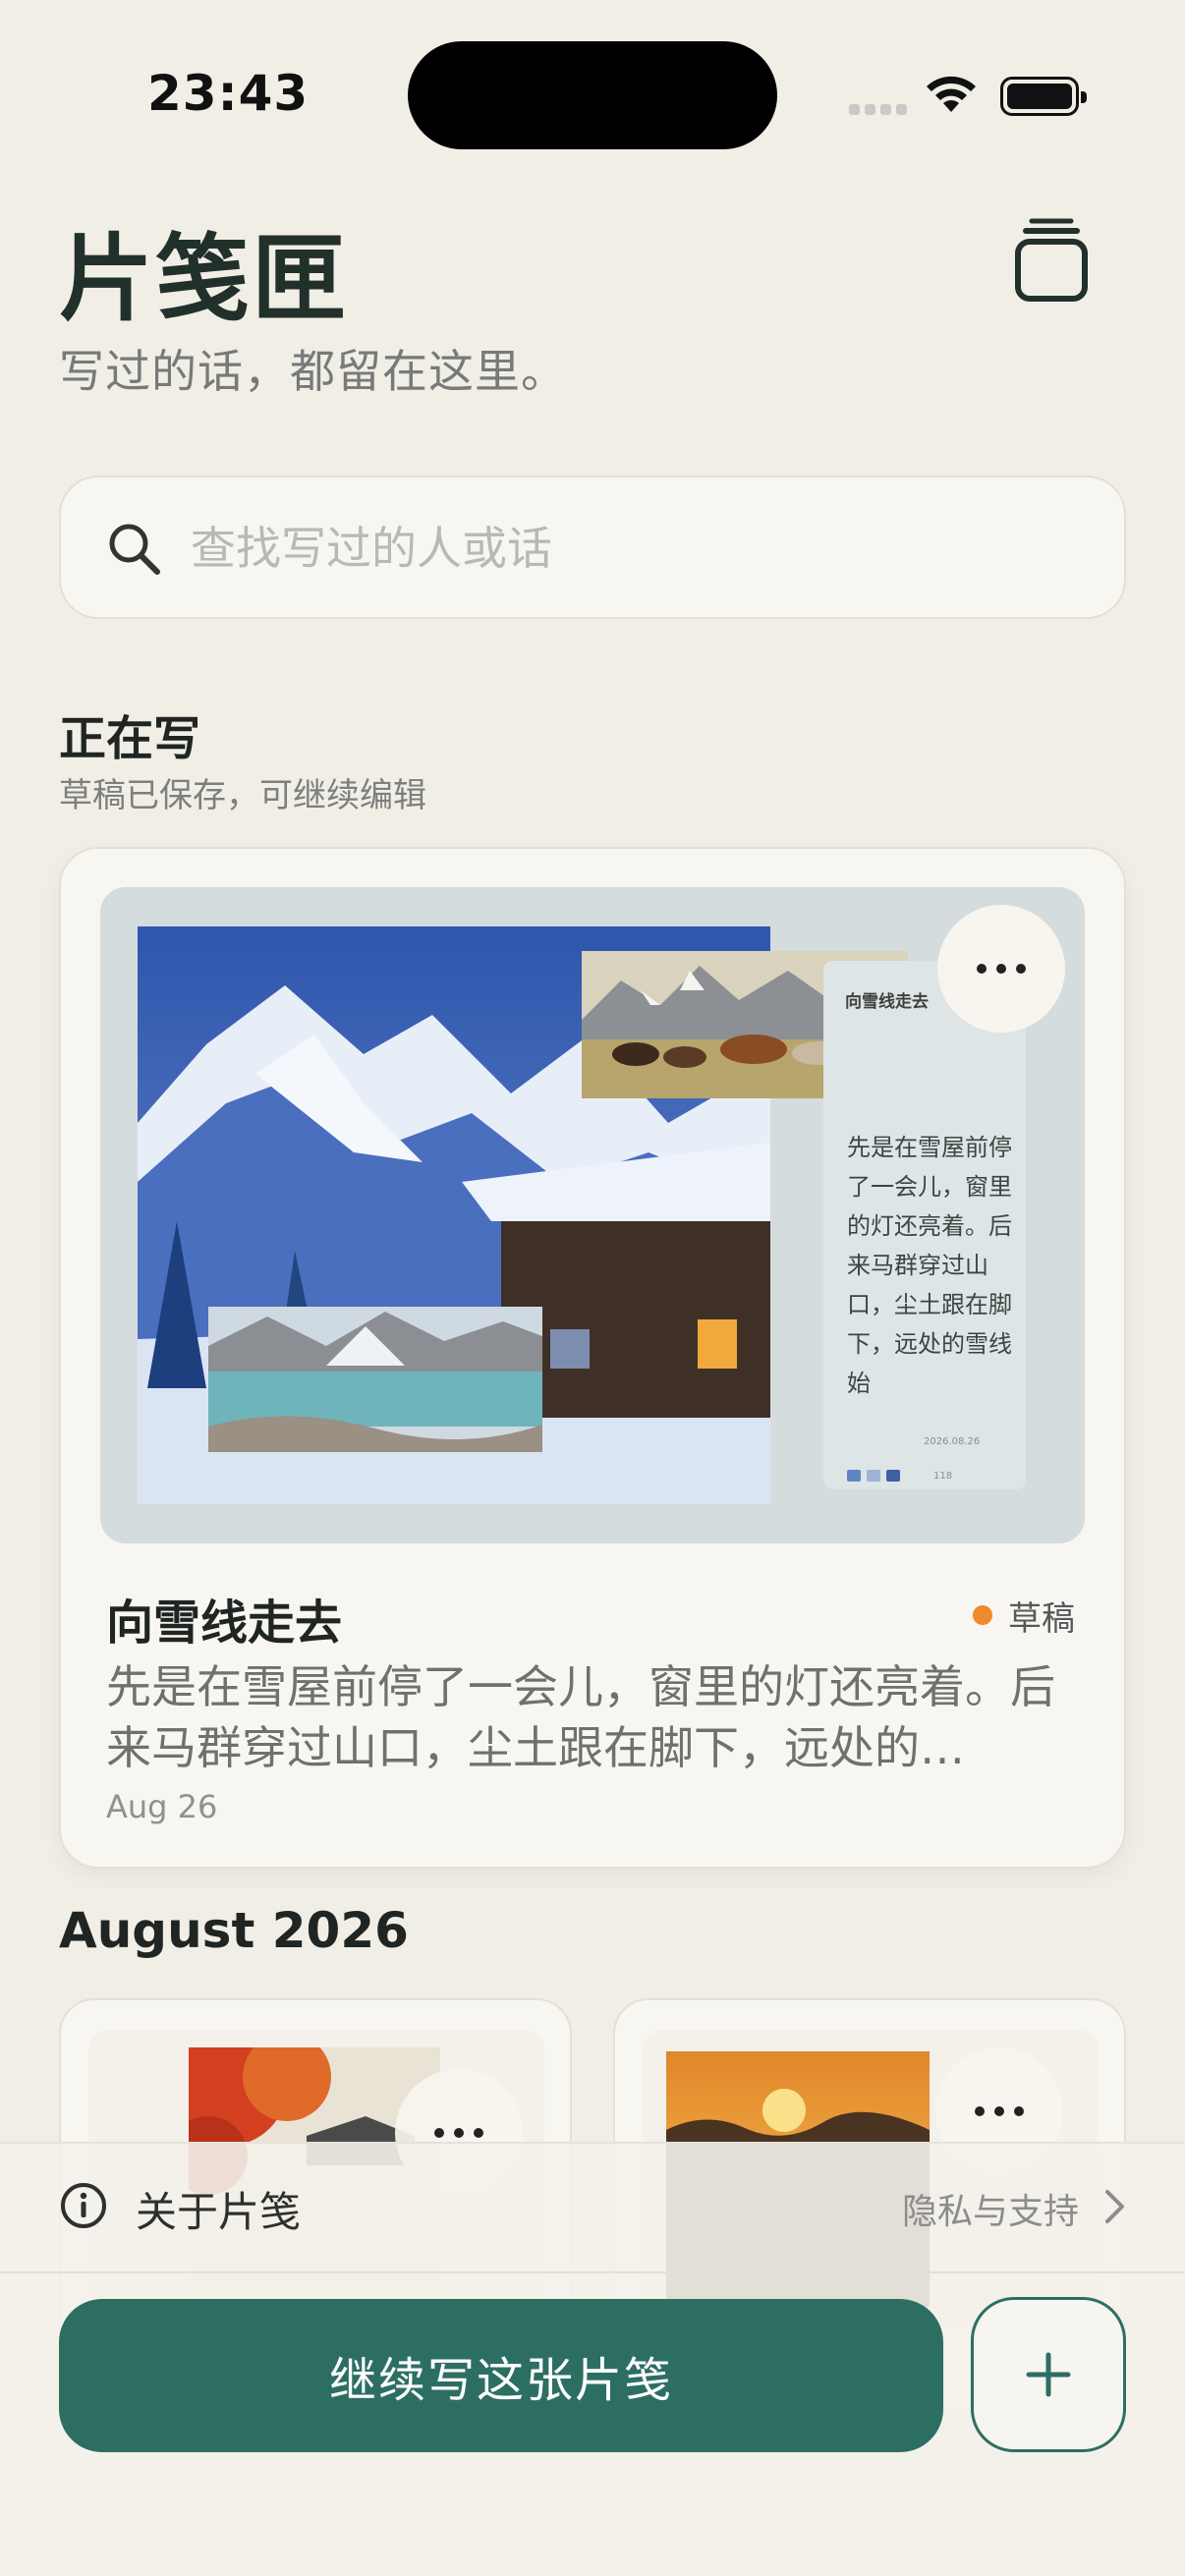 The width and height of the screenshot is (1185, 2576). I want to click on dynamic-island, so click(592, 95).